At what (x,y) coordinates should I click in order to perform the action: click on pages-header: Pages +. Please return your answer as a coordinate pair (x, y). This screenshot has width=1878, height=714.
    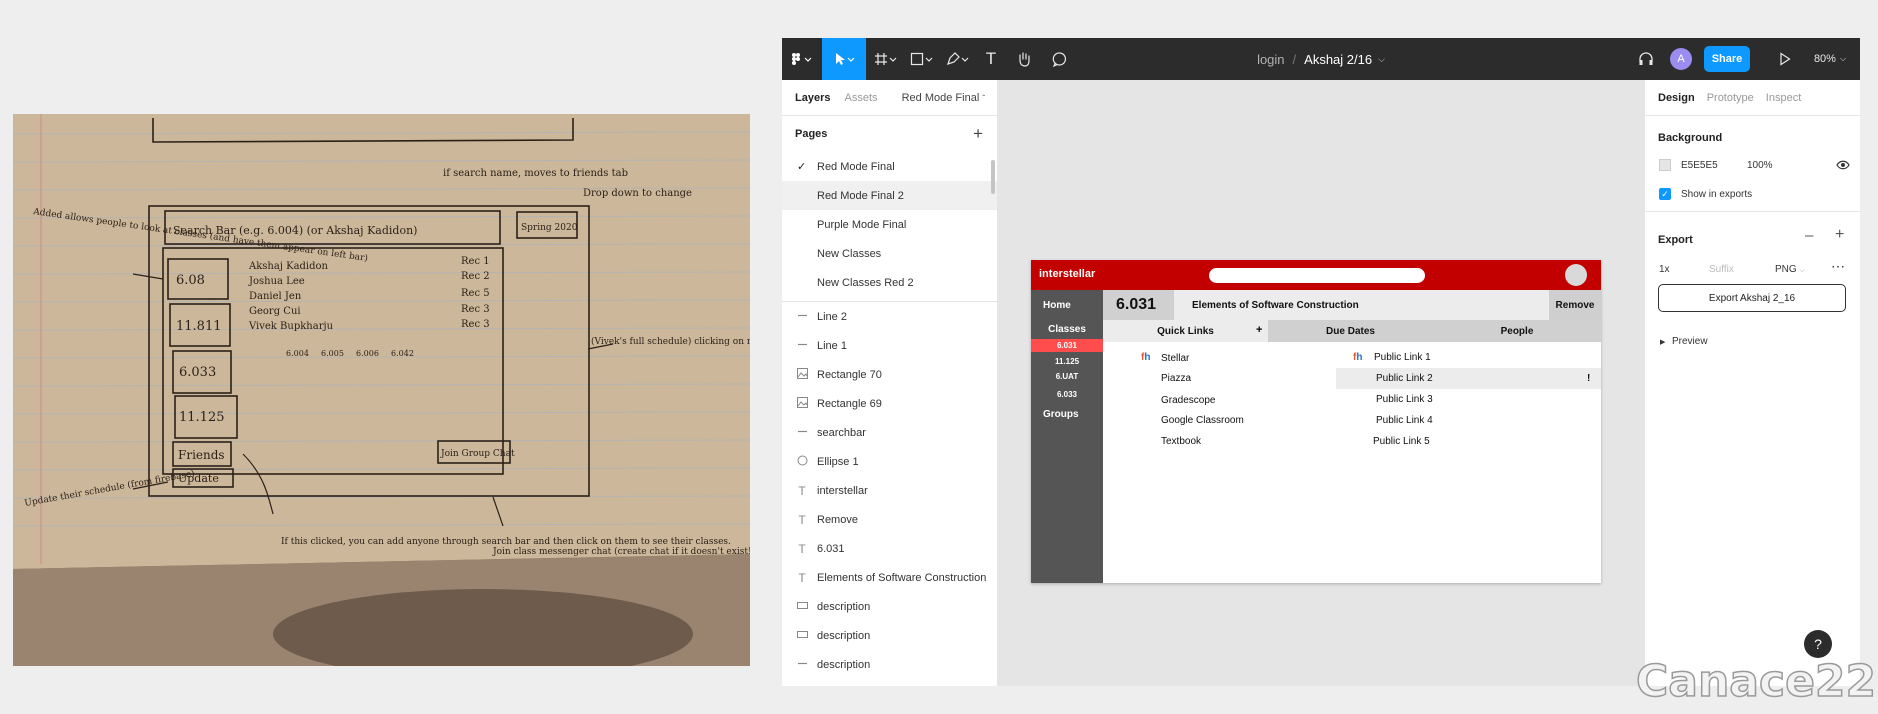
    Looking at the image, I should click on (889, 134).